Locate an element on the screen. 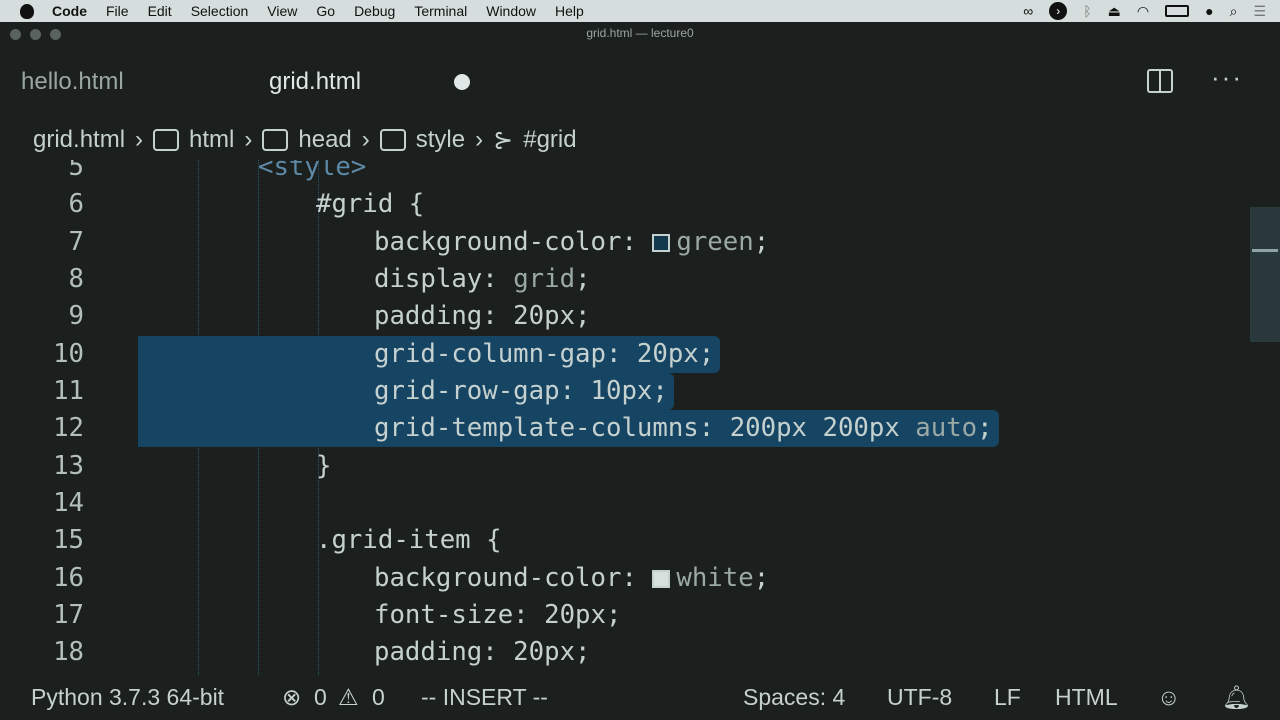 The image size is (1280, 720). line-ending: LF is located at coordinates (1007, 697).